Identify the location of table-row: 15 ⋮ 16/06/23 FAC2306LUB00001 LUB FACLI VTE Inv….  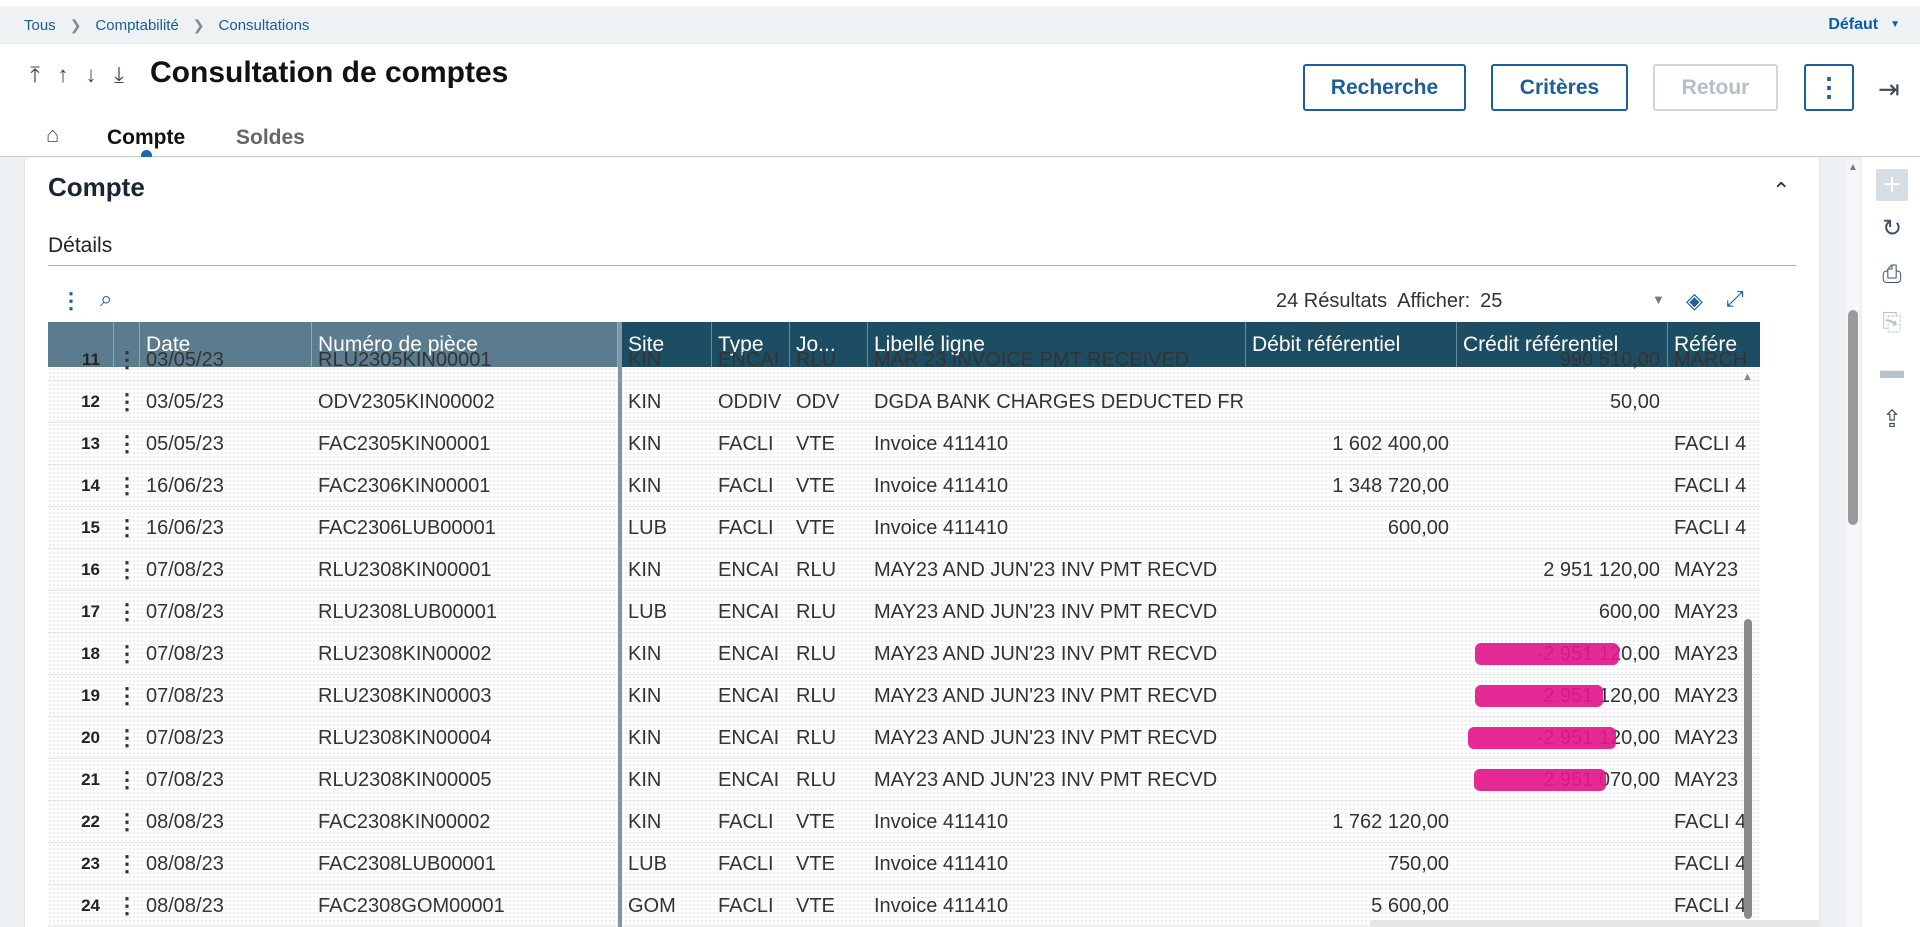
(904, 528).